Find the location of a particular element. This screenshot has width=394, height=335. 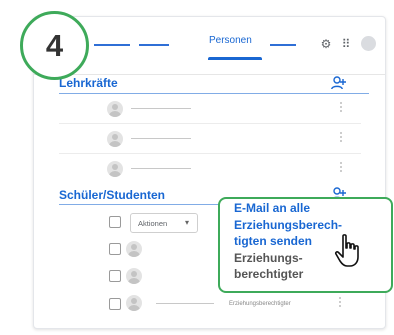

tab-classwork-placeholder is located at coordinates (154, 45).